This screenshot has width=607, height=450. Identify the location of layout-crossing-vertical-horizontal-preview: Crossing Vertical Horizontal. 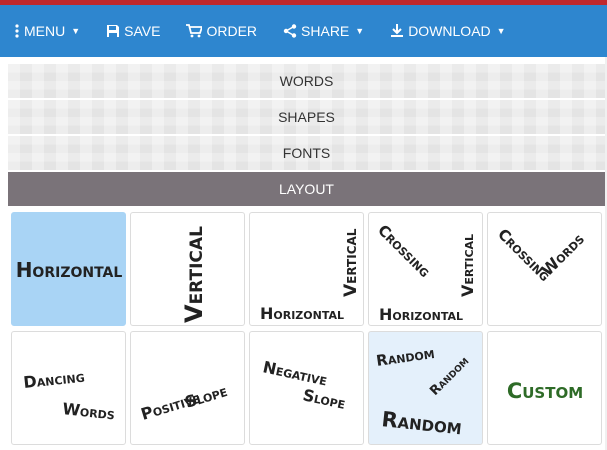
(425, 272).